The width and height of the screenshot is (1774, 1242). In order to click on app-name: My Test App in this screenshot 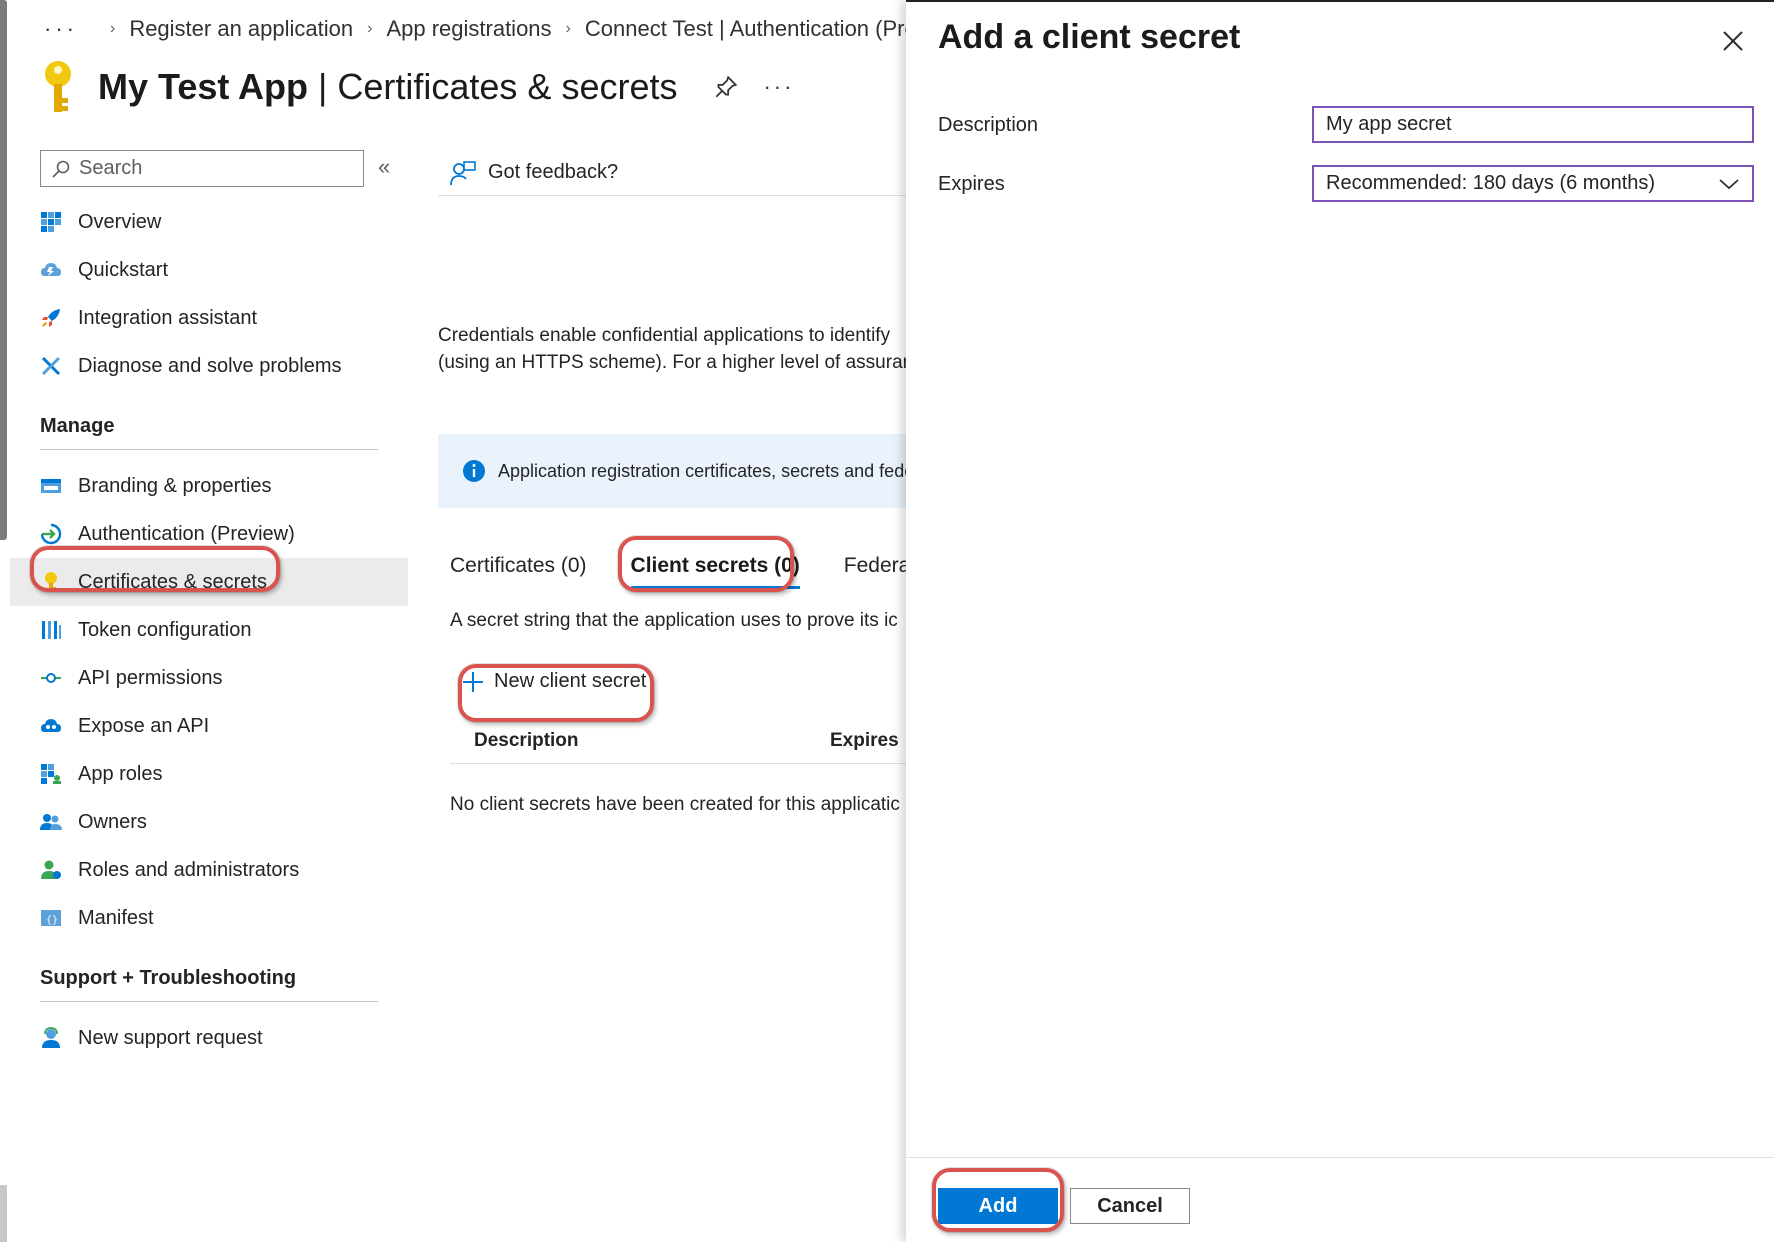, I will do `click(203, 86)`.